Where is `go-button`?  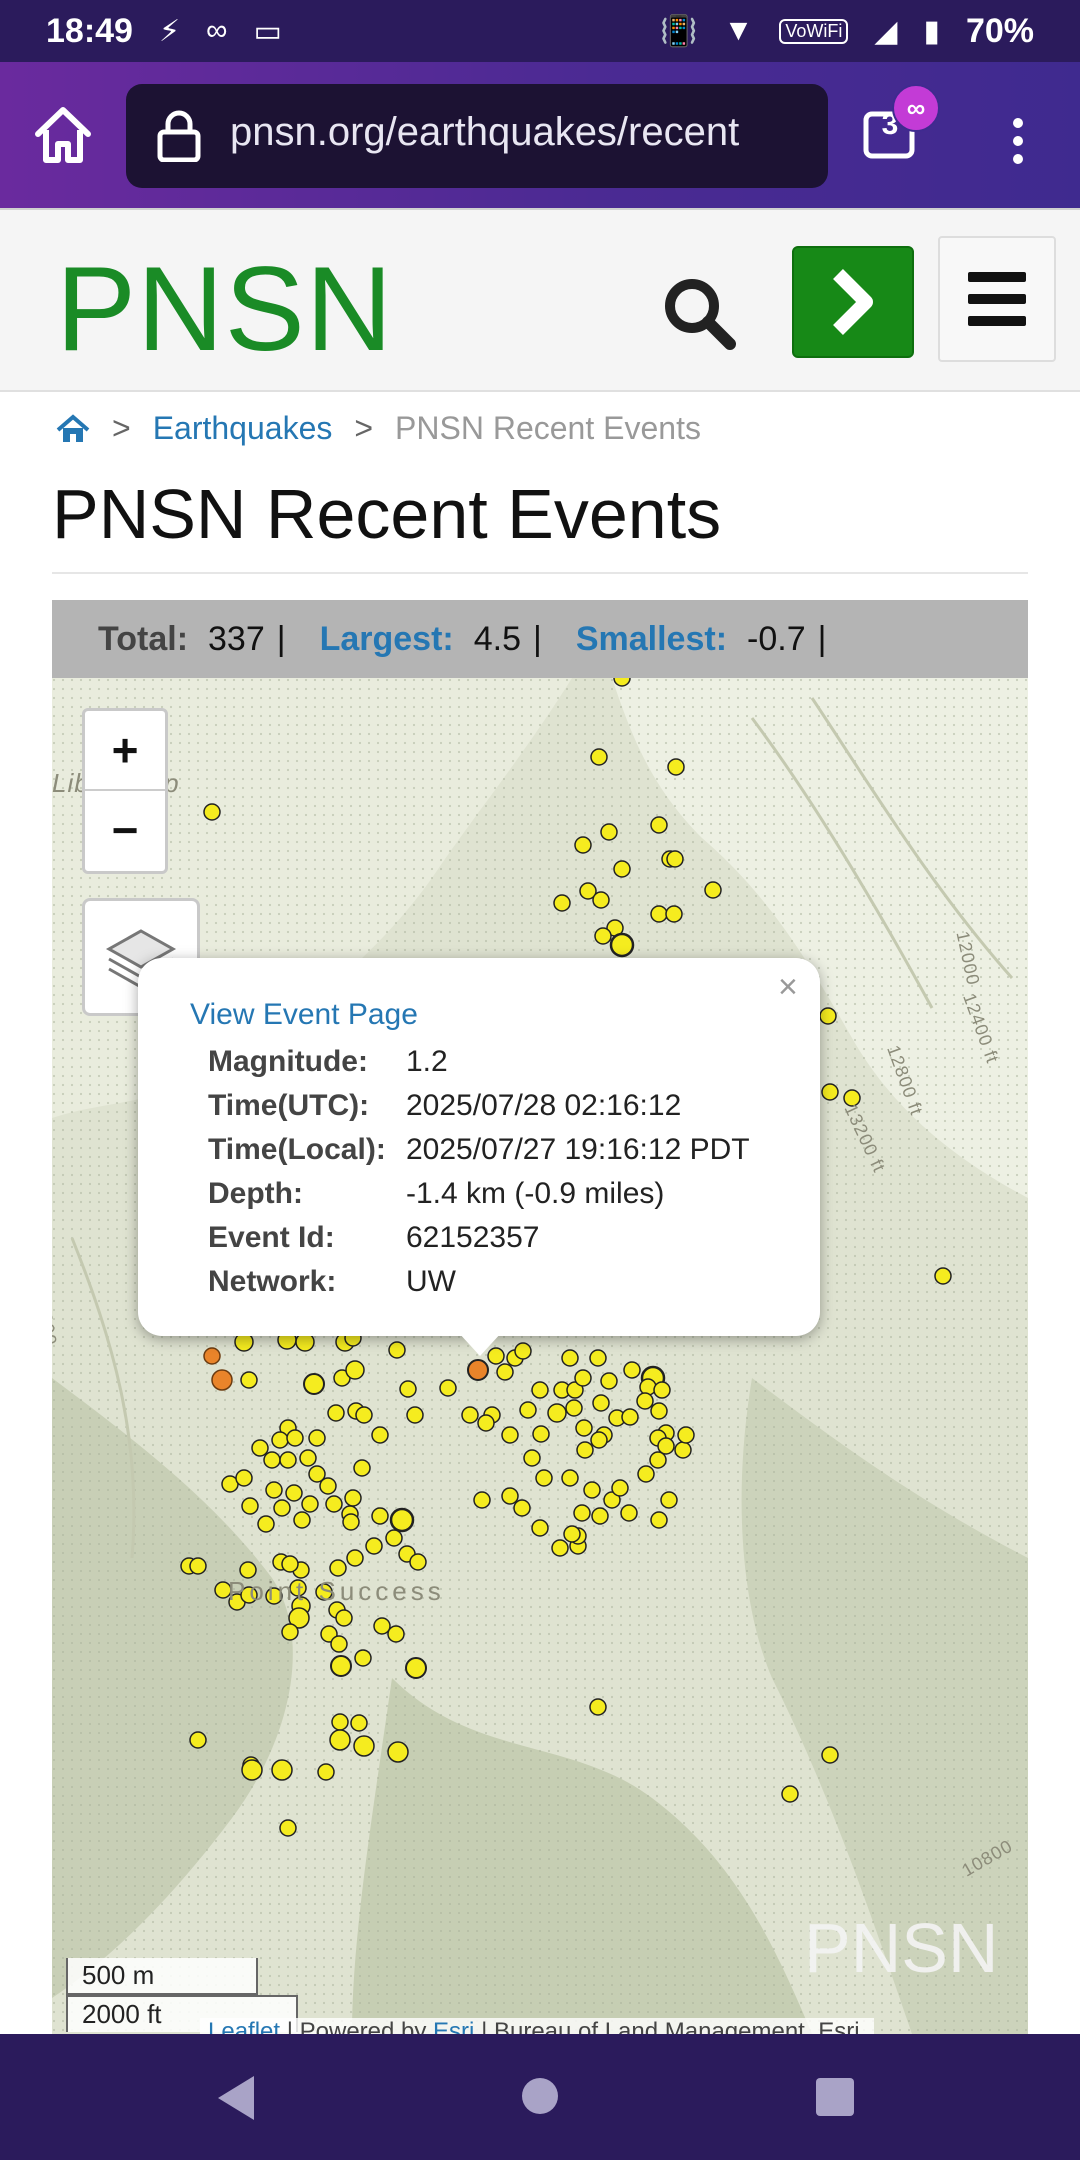
go-button is located at coordinates (853, 302).